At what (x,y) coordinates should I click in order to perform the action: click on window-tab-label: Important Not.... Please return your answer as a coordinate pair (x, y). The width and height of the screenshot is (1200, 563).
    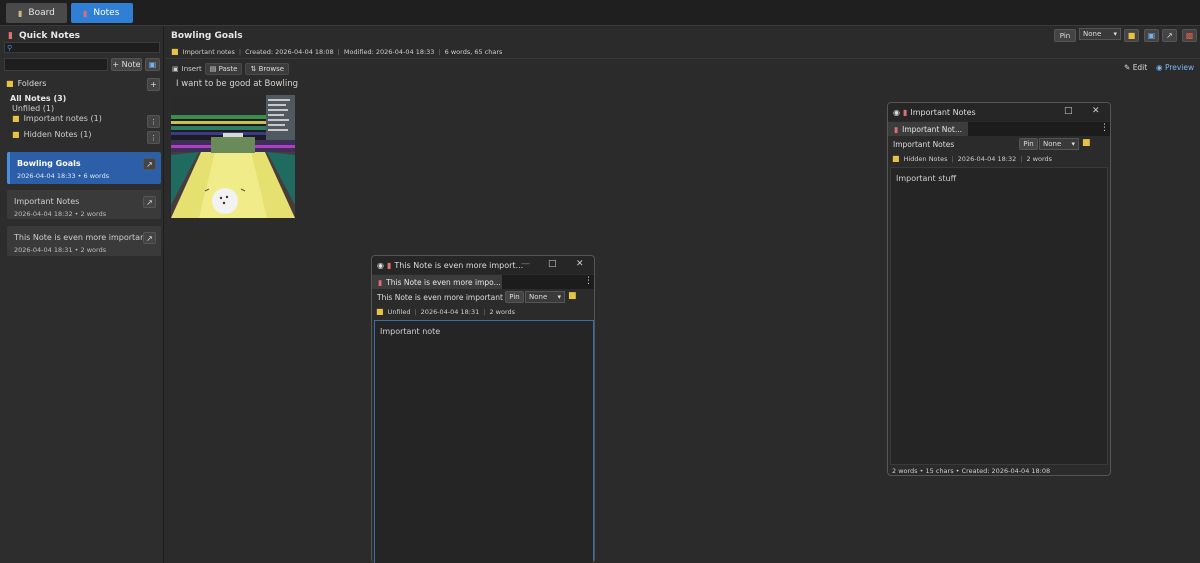
    Looking at the image, I should click on (932, 129).